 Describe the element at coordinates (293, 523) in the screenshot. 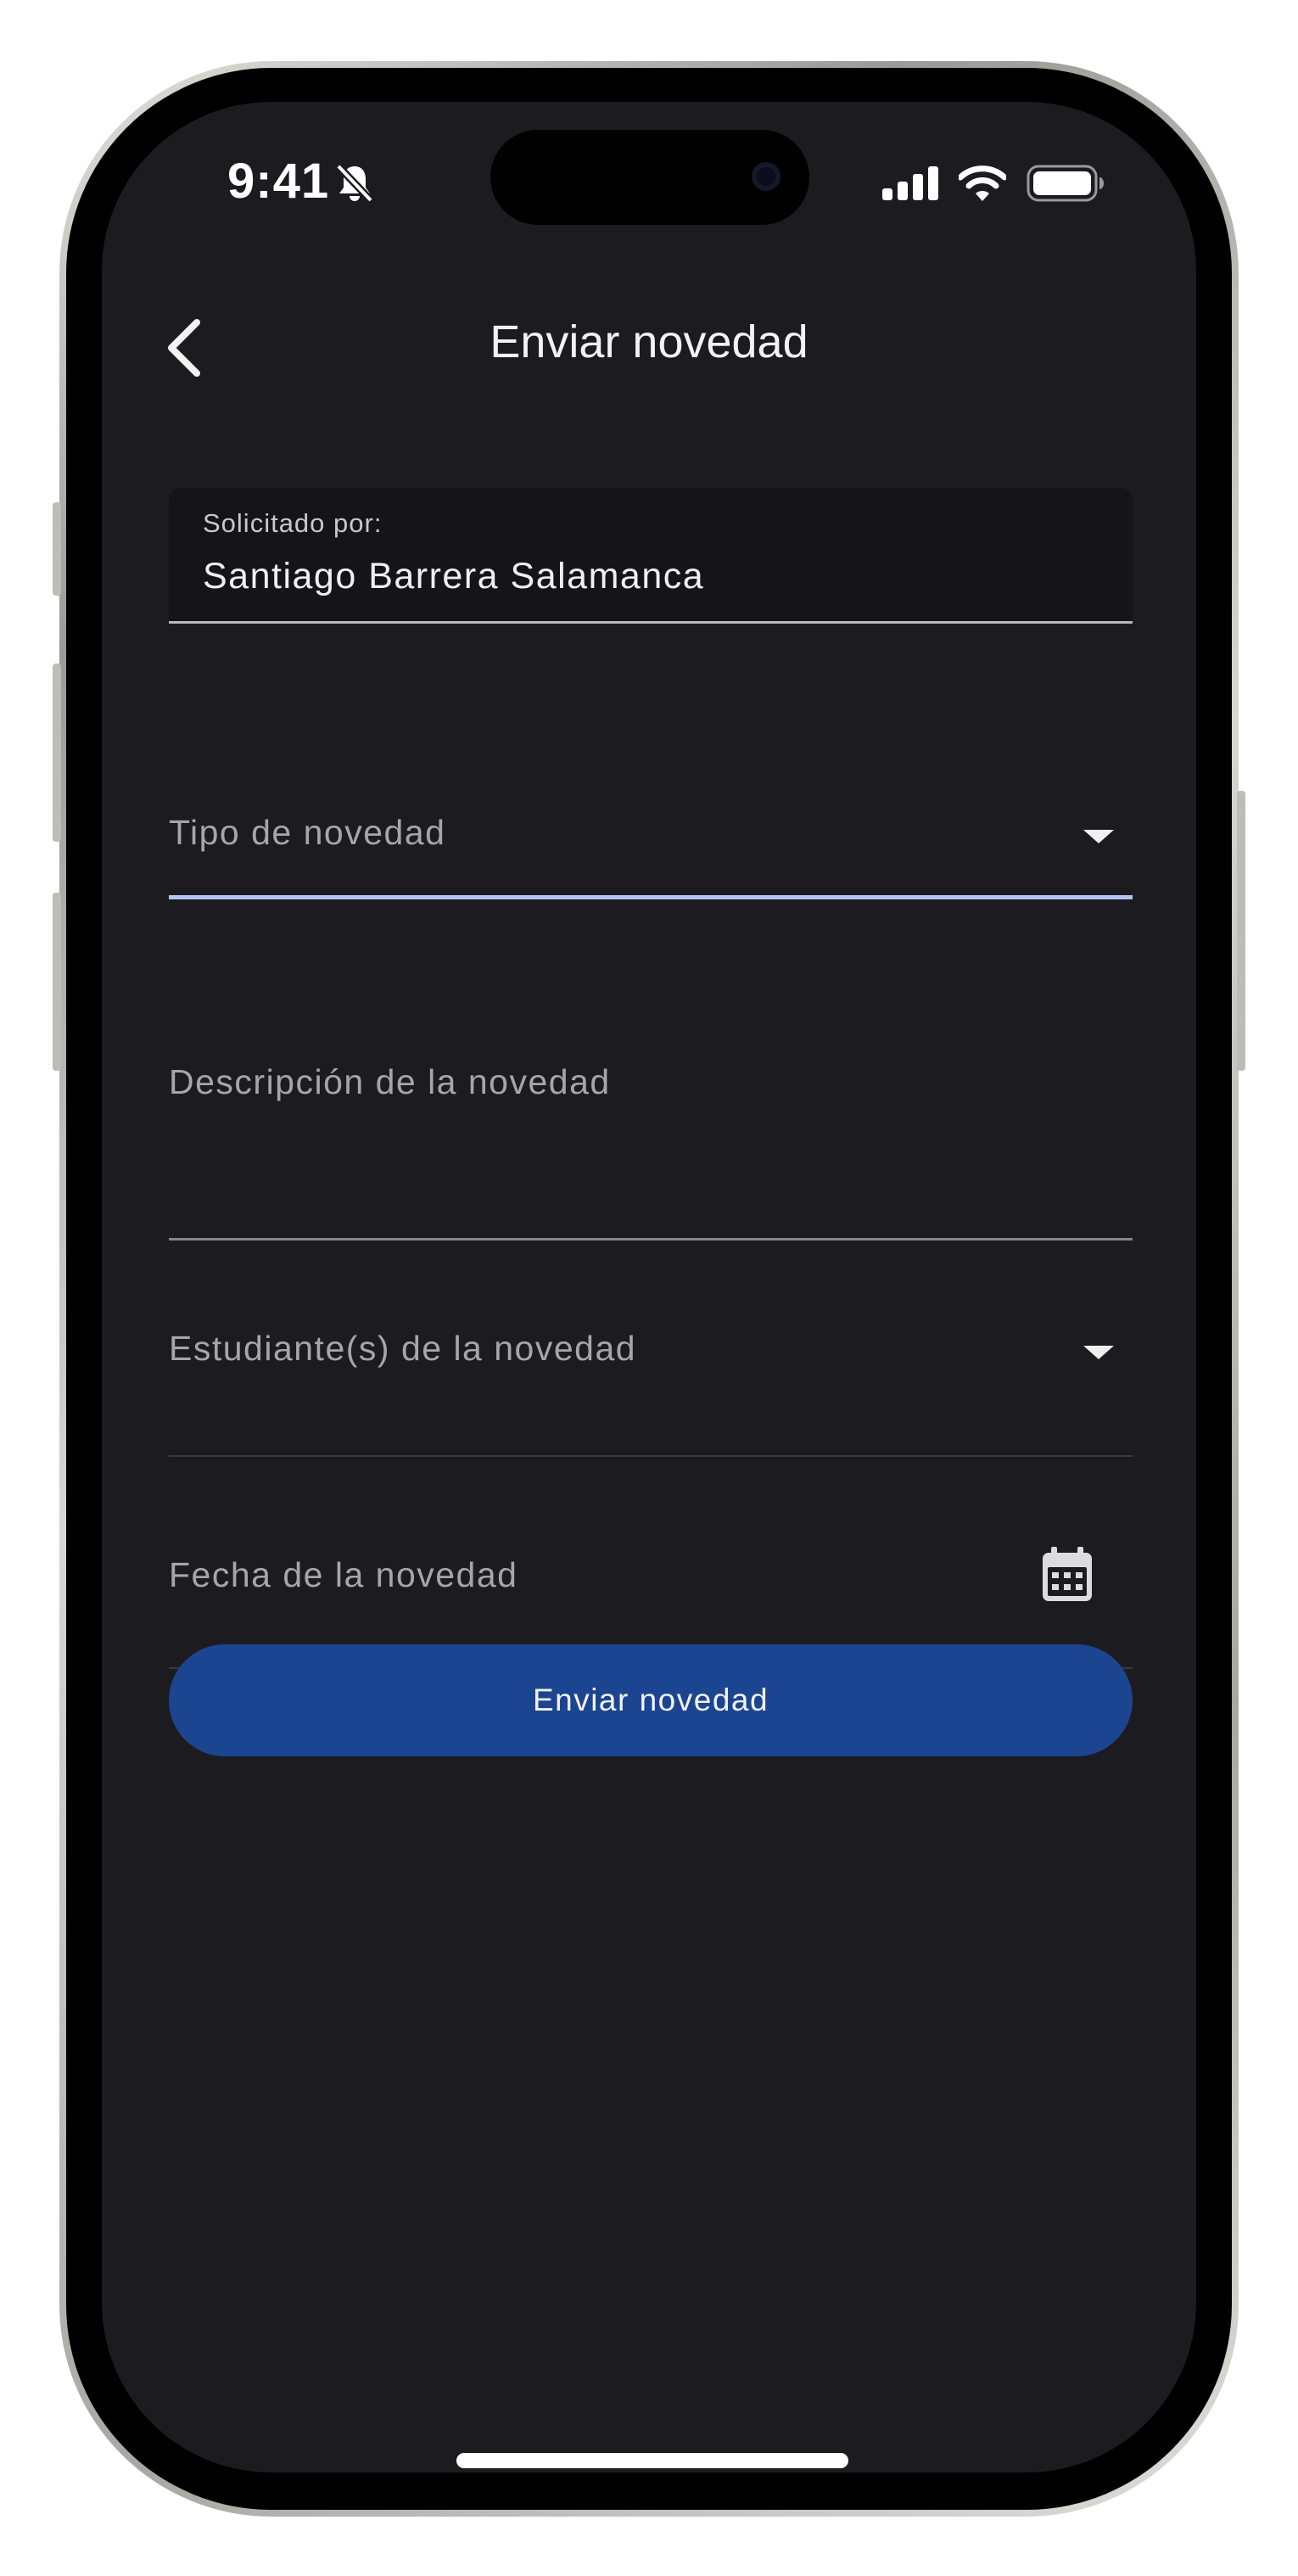

I see `requested-by-label: Solicitado por:` at that location.